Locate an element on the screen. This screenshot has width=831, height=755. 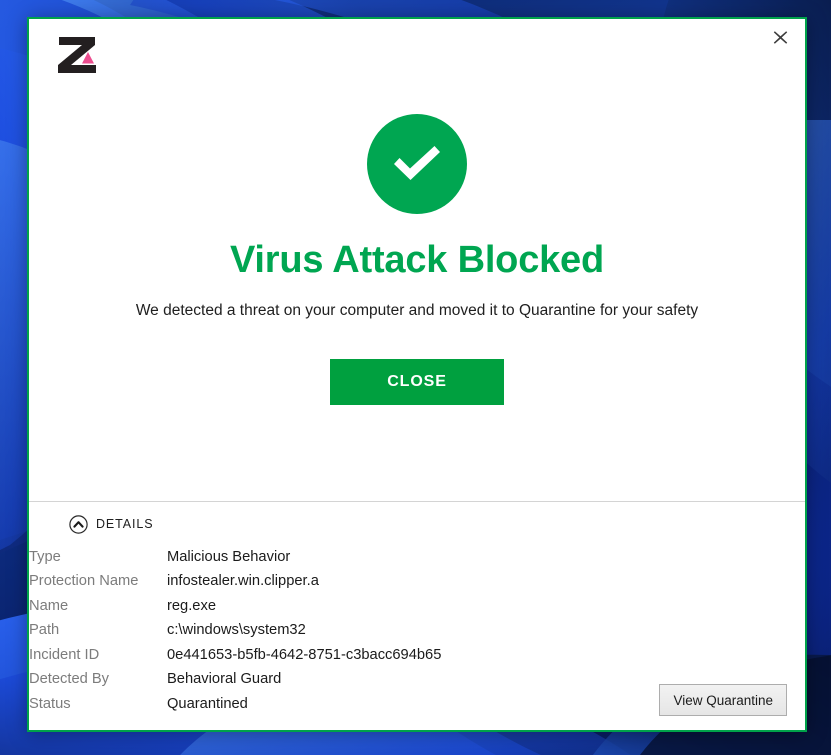
view-quarantine-button: View Quarantine is located at coordinates (723, 700).